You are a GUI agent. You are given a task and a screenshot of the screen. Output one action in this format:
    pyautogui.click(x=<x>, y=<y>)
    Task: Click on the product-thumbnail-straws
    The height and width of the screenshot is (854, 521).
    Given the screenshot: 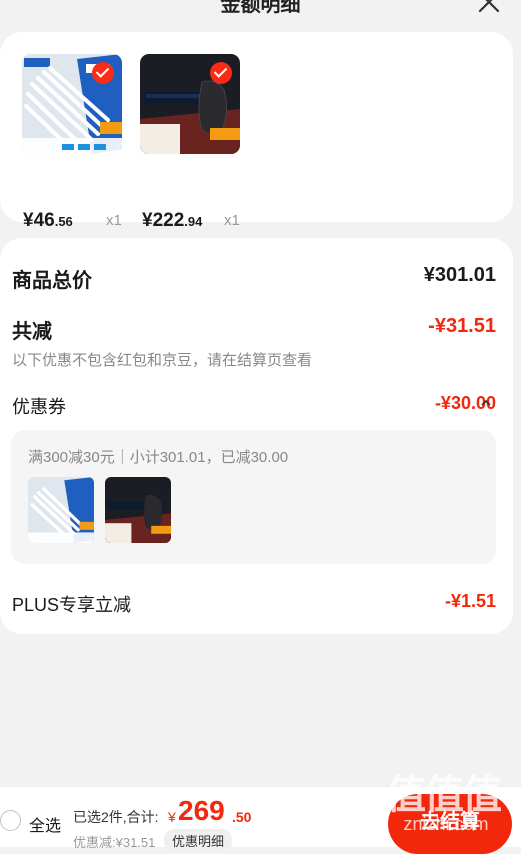 What is the action you would take?
    pyautogui.click(x=72, y=104)
    